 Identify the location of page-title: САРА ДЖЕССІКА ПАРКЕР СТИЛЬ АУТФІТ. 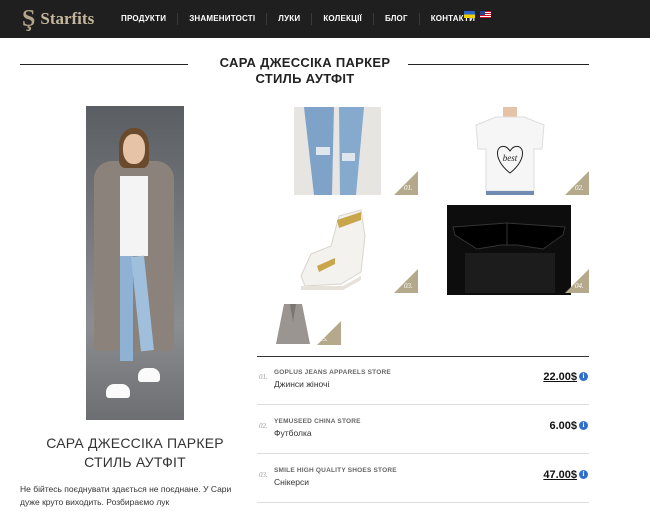
(305, 71).